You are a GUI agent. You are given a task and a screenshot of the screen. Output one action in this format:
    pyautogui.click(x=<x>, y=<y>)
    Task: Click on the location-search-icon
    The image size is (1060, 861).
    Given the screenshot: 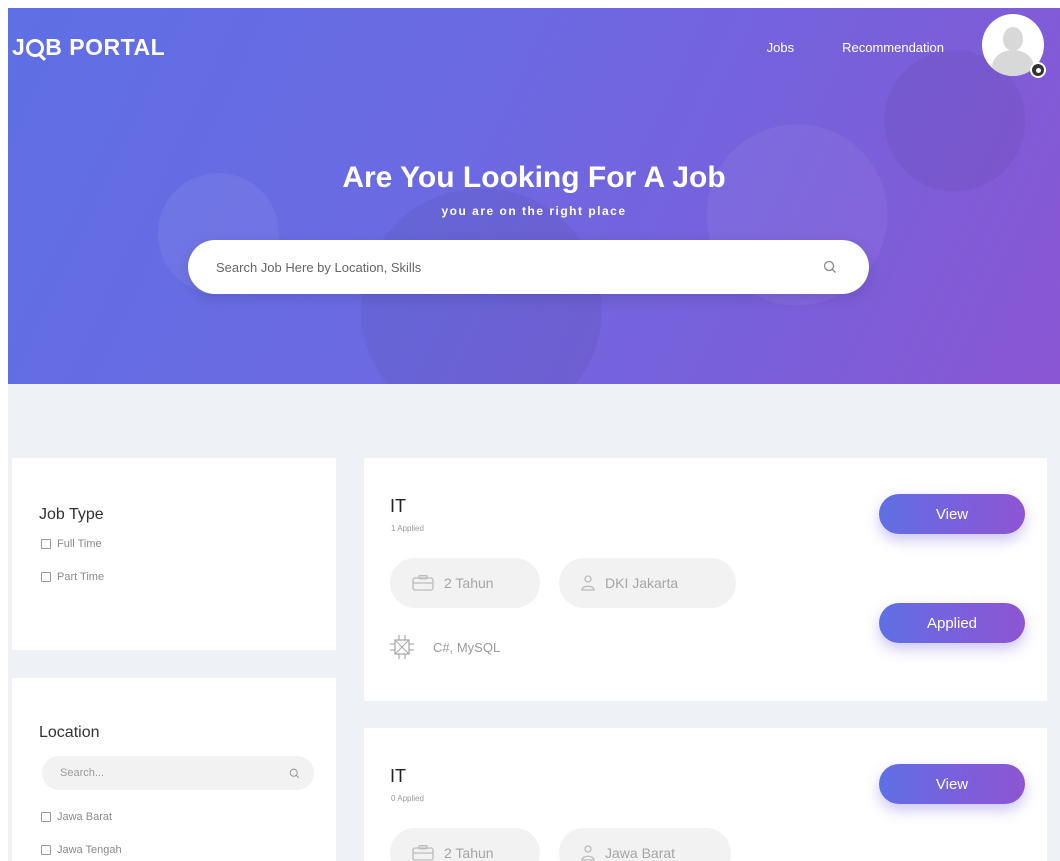 What is the action you would take?
    pyautogui.click(x=294, y=773)
    